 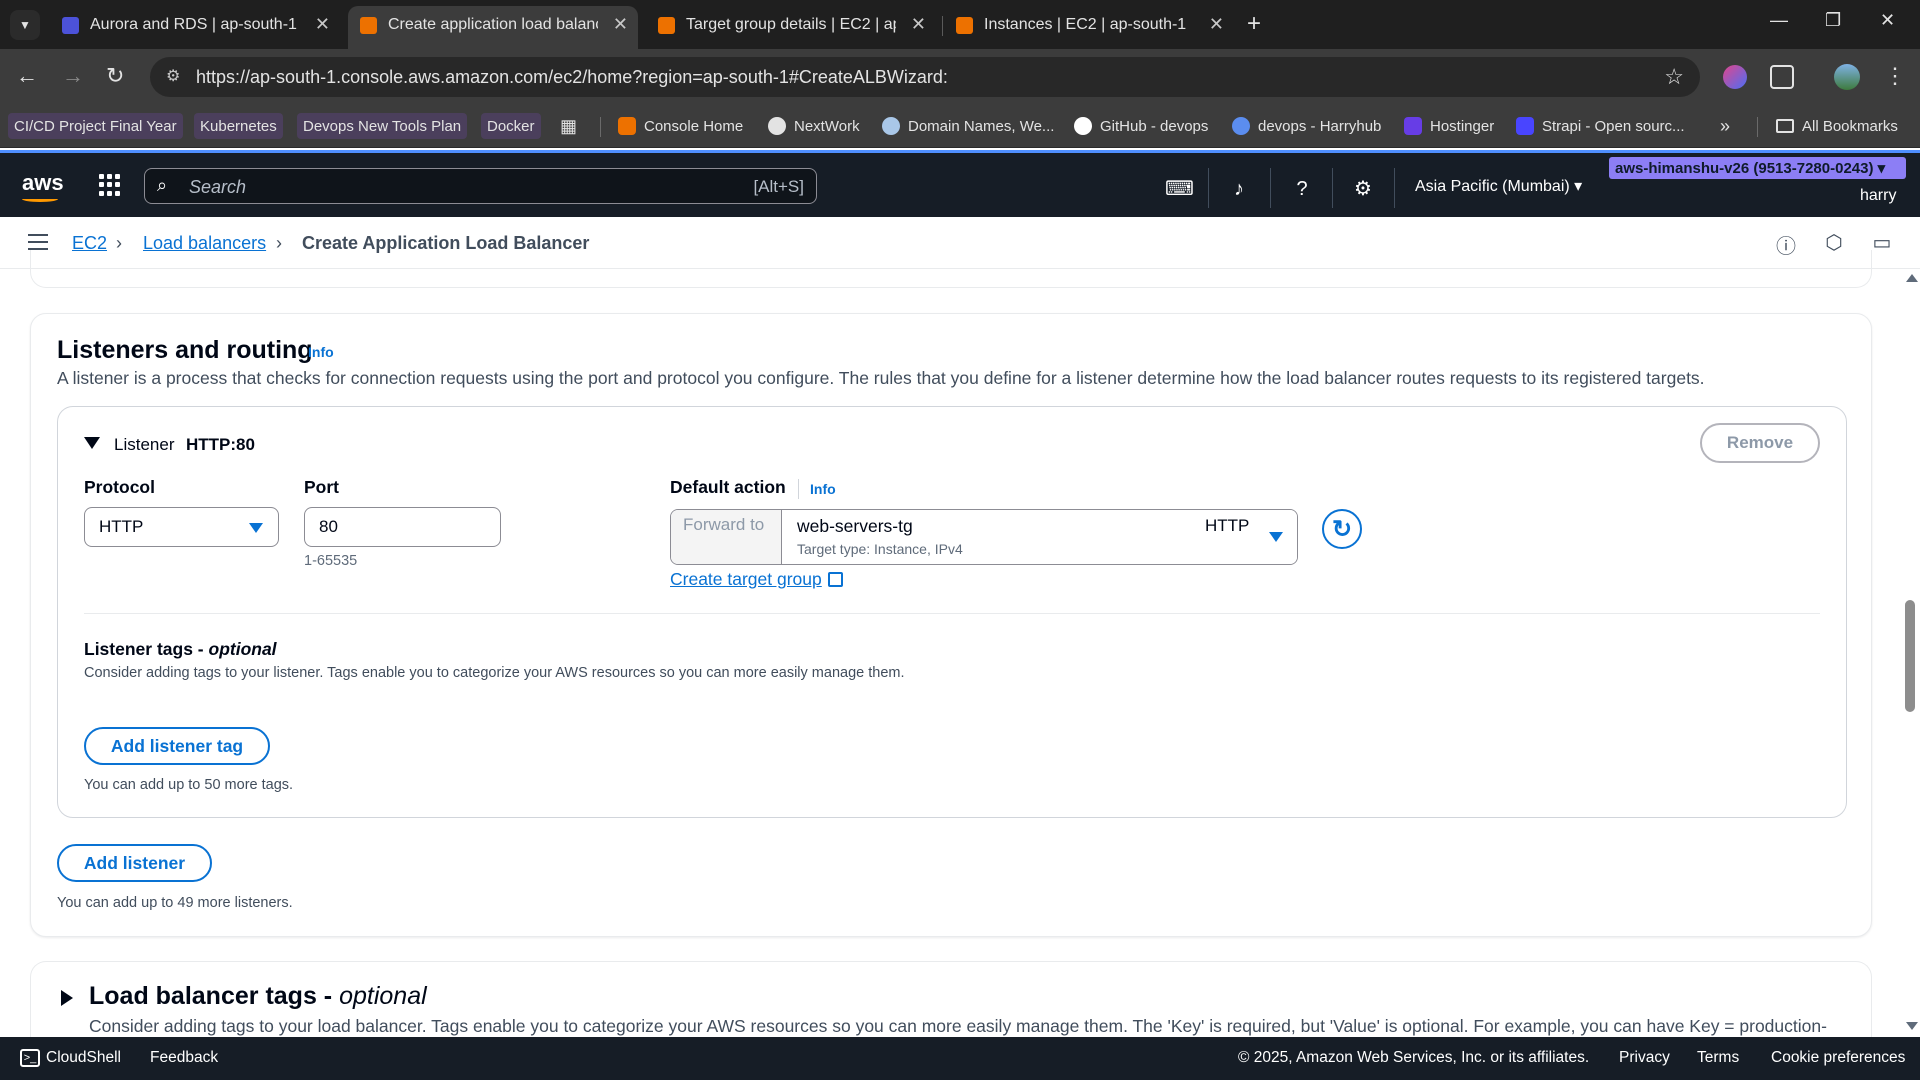 I want to click on cloudshell-footer-icon: >_, so click(x=30, y=1058).